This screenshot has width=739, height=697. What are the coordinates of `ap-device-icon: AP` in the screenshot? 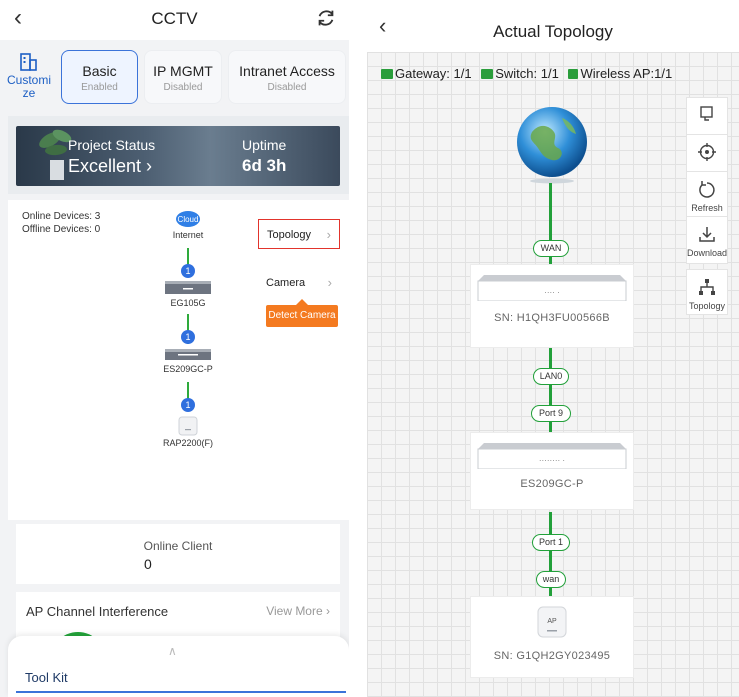 It's located at (552, 622).